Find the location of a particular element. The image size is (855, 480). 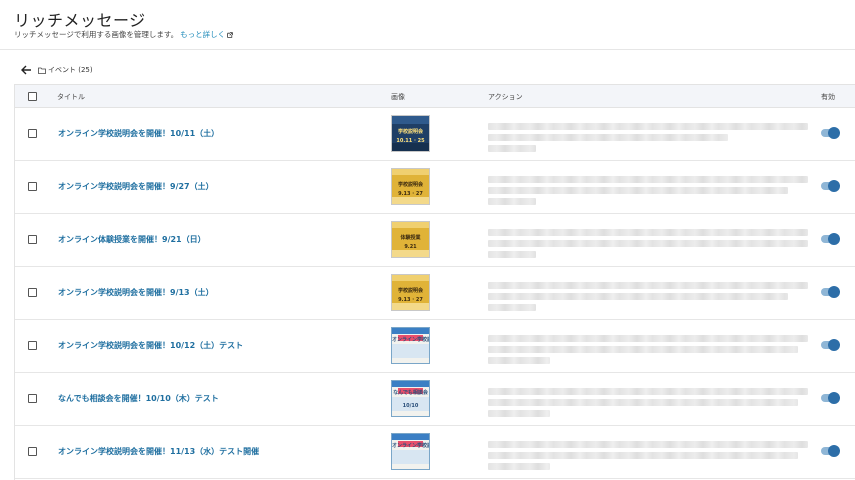

thumbnail-text: 体験授業 is located at coordinates (410, 238).